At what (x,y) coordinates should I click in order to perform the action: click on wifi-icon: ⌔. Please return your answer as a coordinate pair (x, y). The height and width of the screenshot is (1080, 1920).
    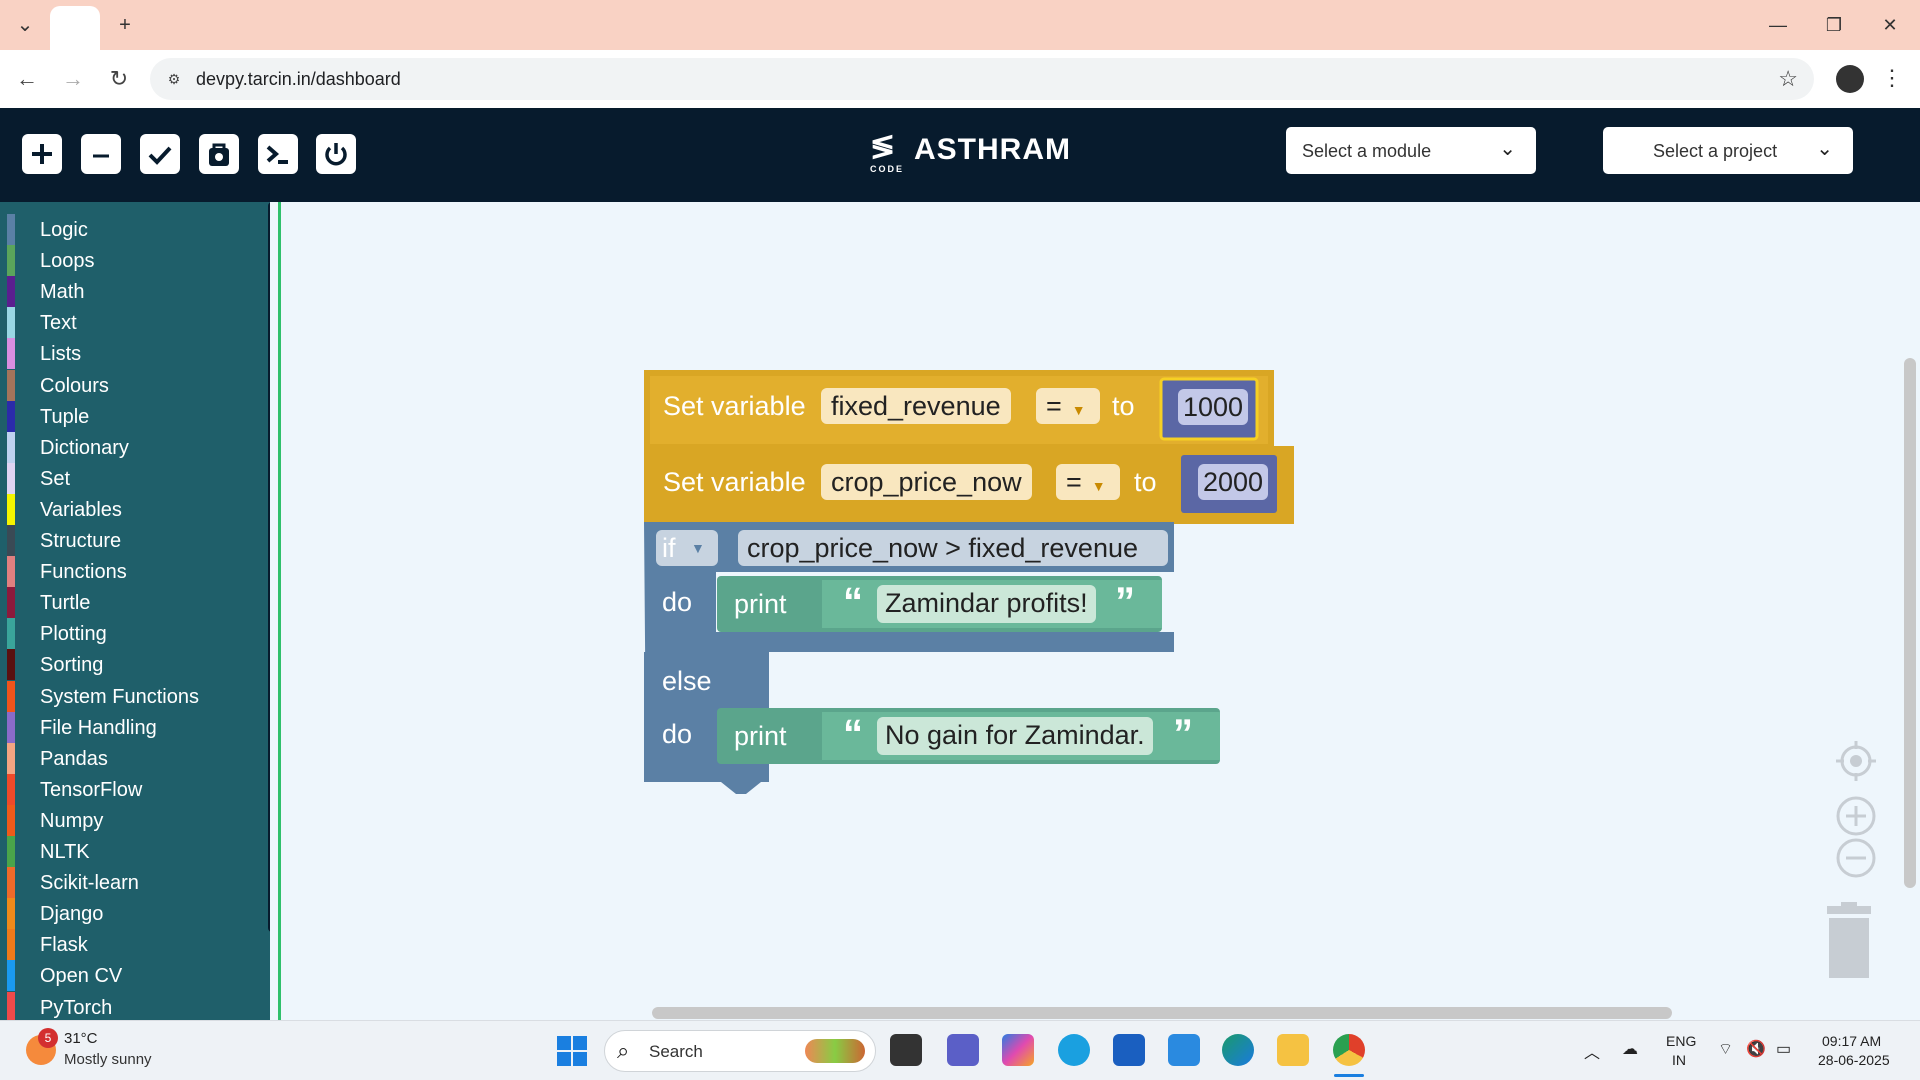
    Looking at the image, I should click on (1725, 1049).